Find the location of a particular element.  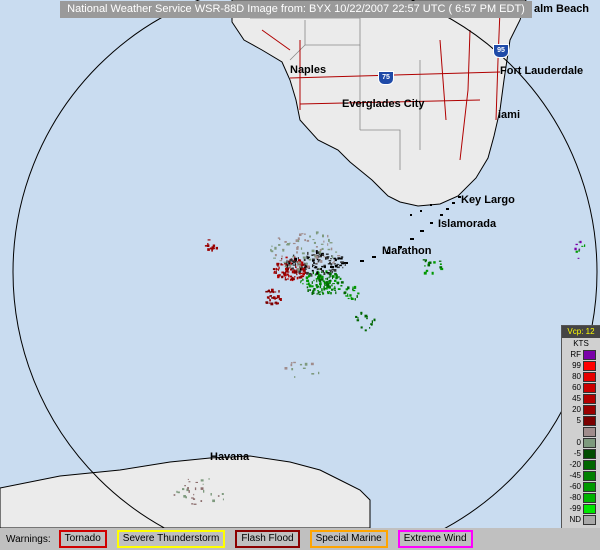

legend-row: -80 is located at coordinates (581, 497).